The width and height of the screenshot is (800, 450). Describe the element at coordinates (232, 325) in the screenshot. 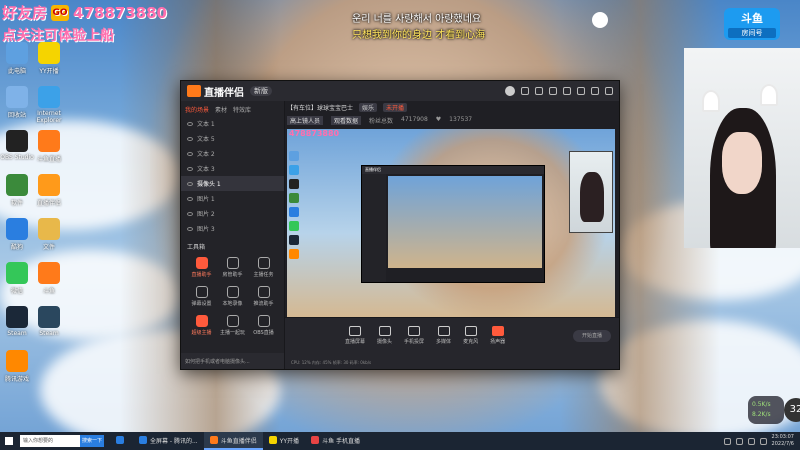

I see `tool-button: 主播一起玩` at that location.